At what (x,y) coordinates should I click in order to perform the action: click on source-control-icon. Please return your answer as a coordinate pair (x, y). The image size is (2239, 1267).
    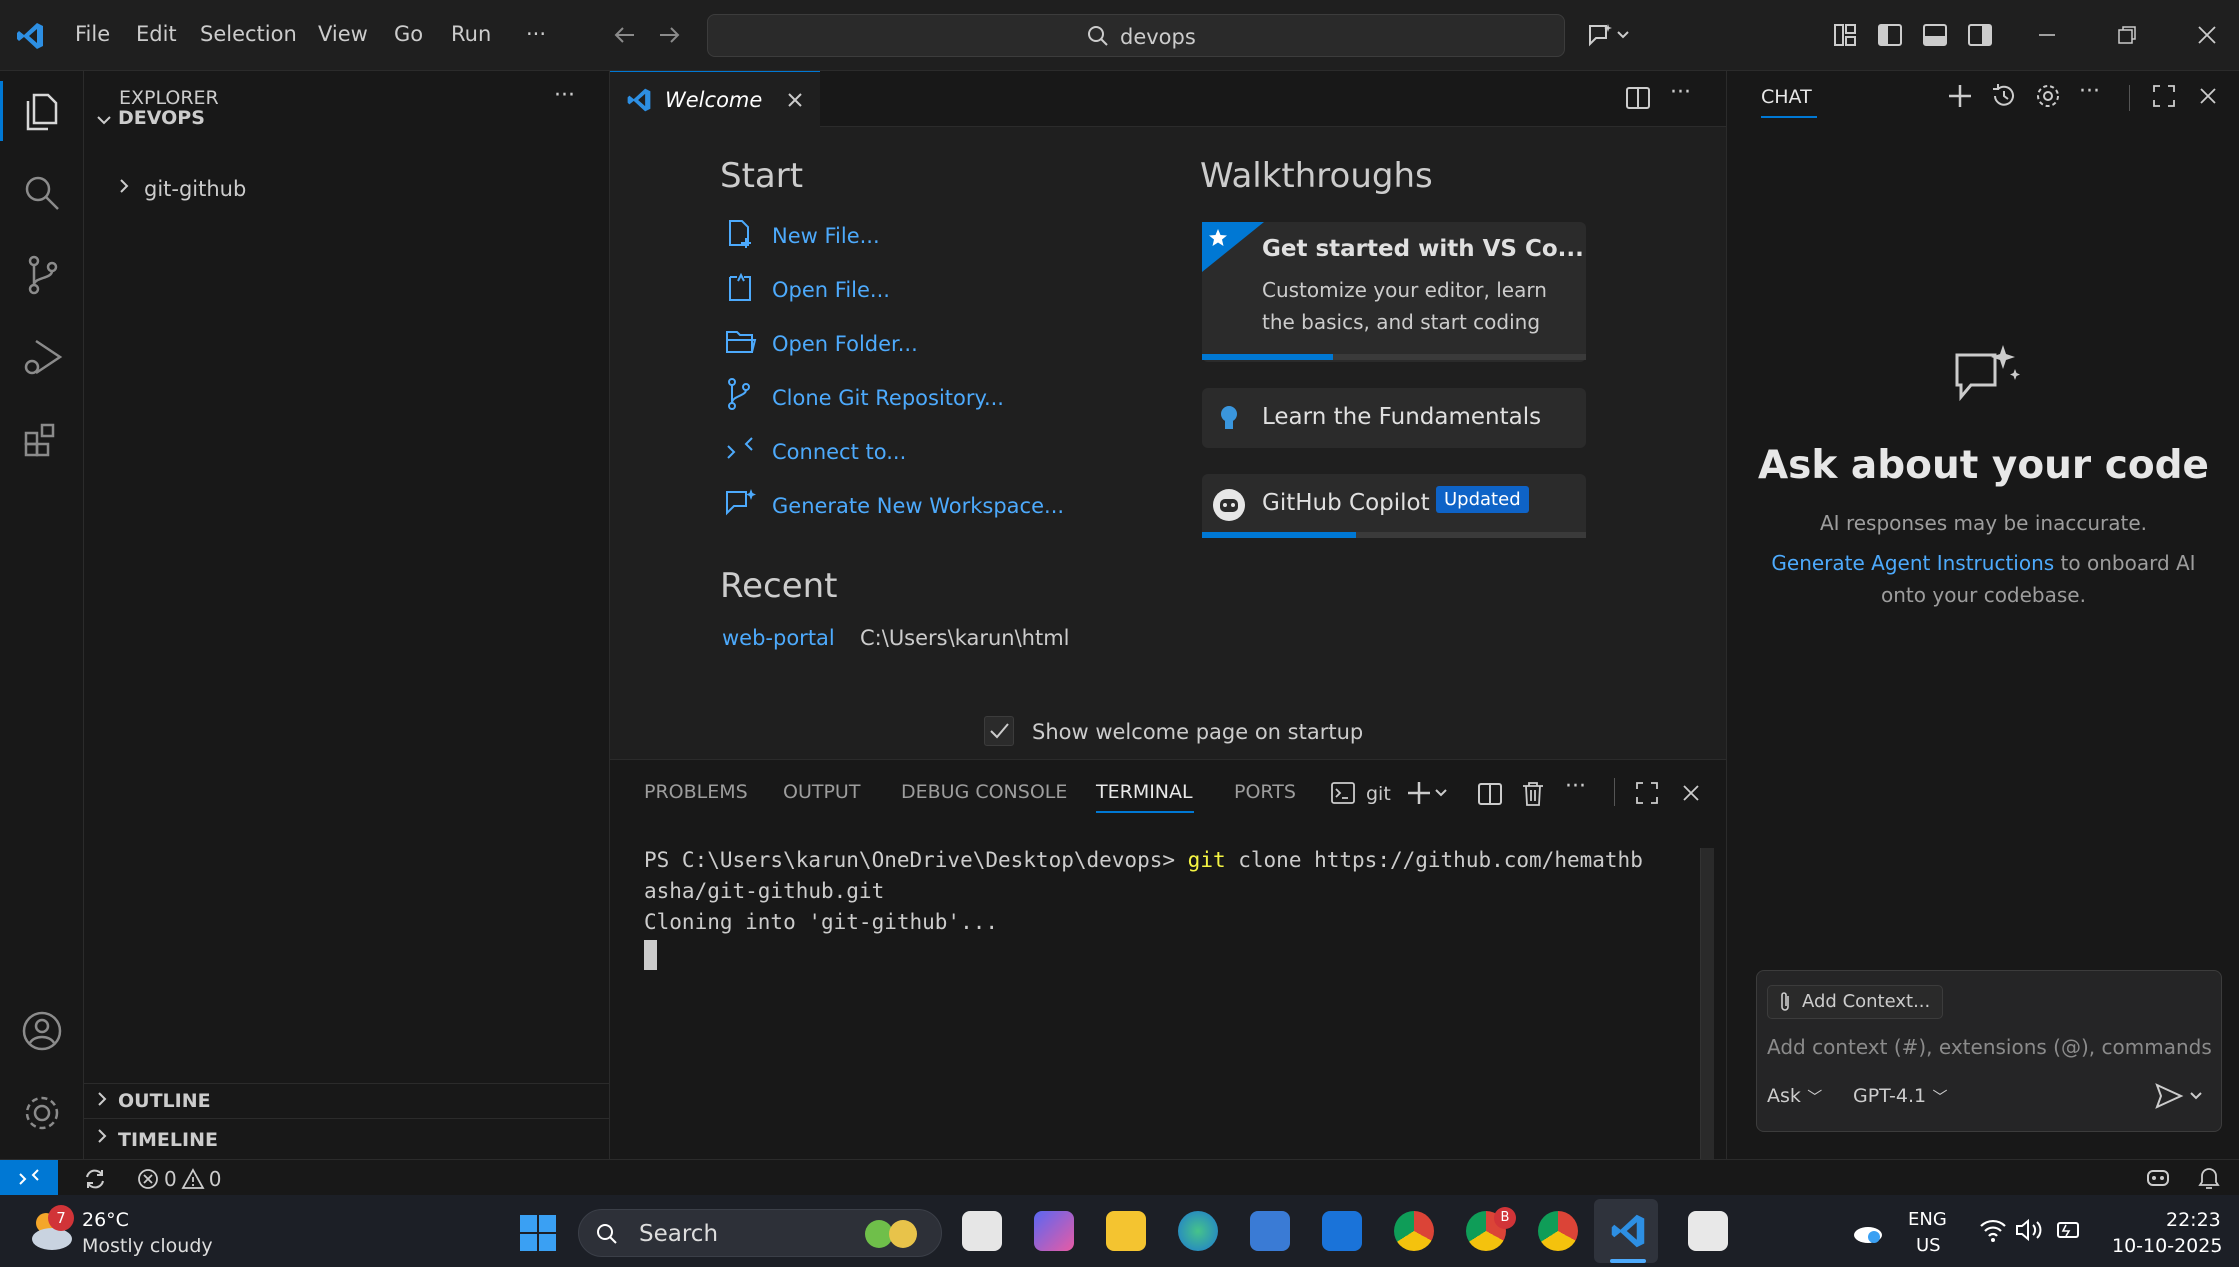
    Looking at the image, I should click on (42, 275).